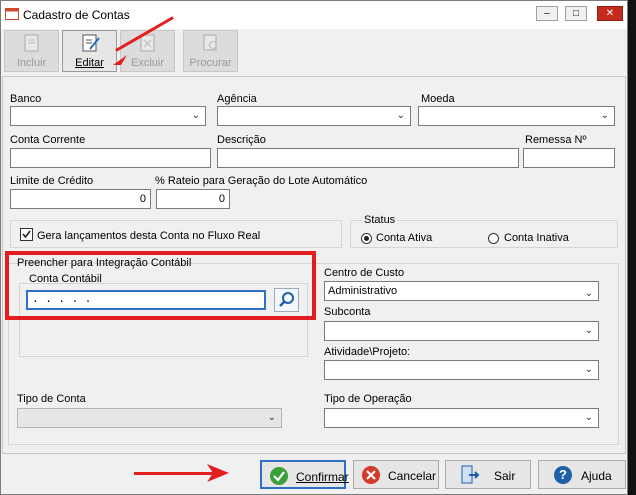 The height and width of the screenshot is (495, 636). Describe the element at coordinates (488, 474) in the screenshot. I see `sair-button: Sair` at that location.